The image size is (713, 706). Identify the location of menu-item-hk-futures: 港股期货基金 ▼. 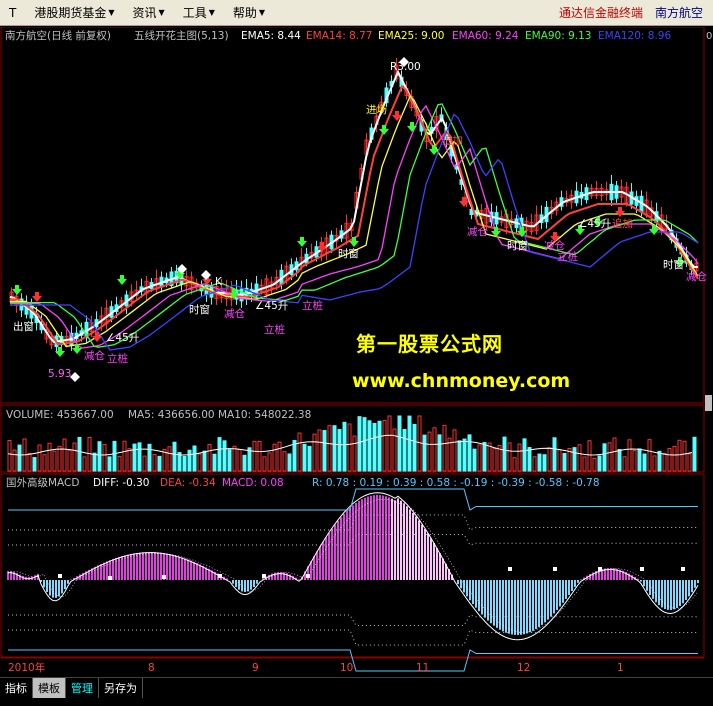
(74, 12).